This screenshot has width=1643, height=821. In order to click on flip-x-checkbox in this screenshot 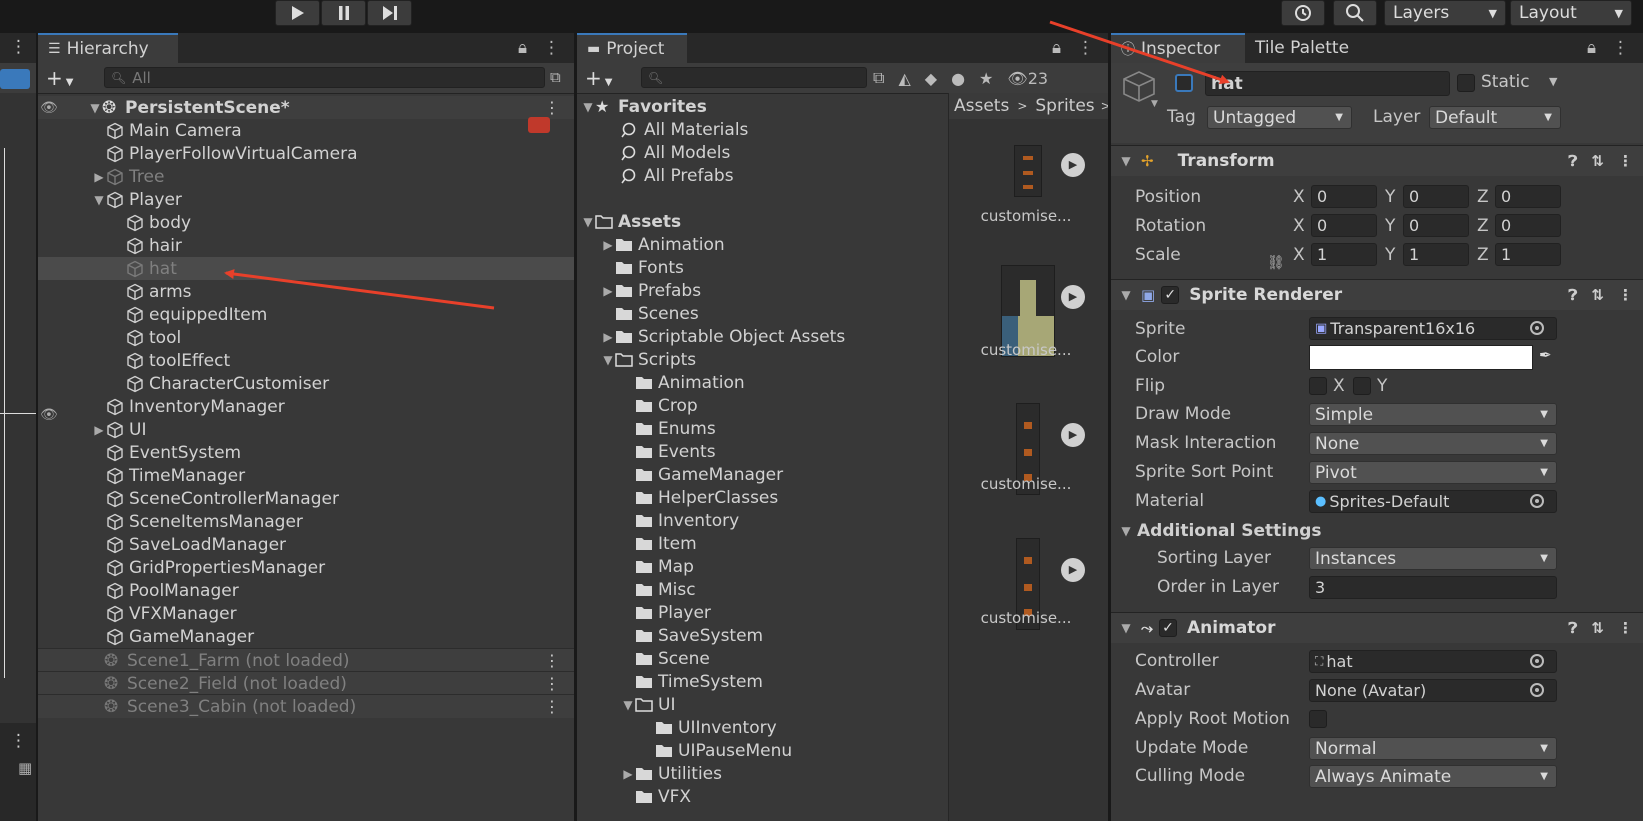, I will do `click(1318, 386)`.